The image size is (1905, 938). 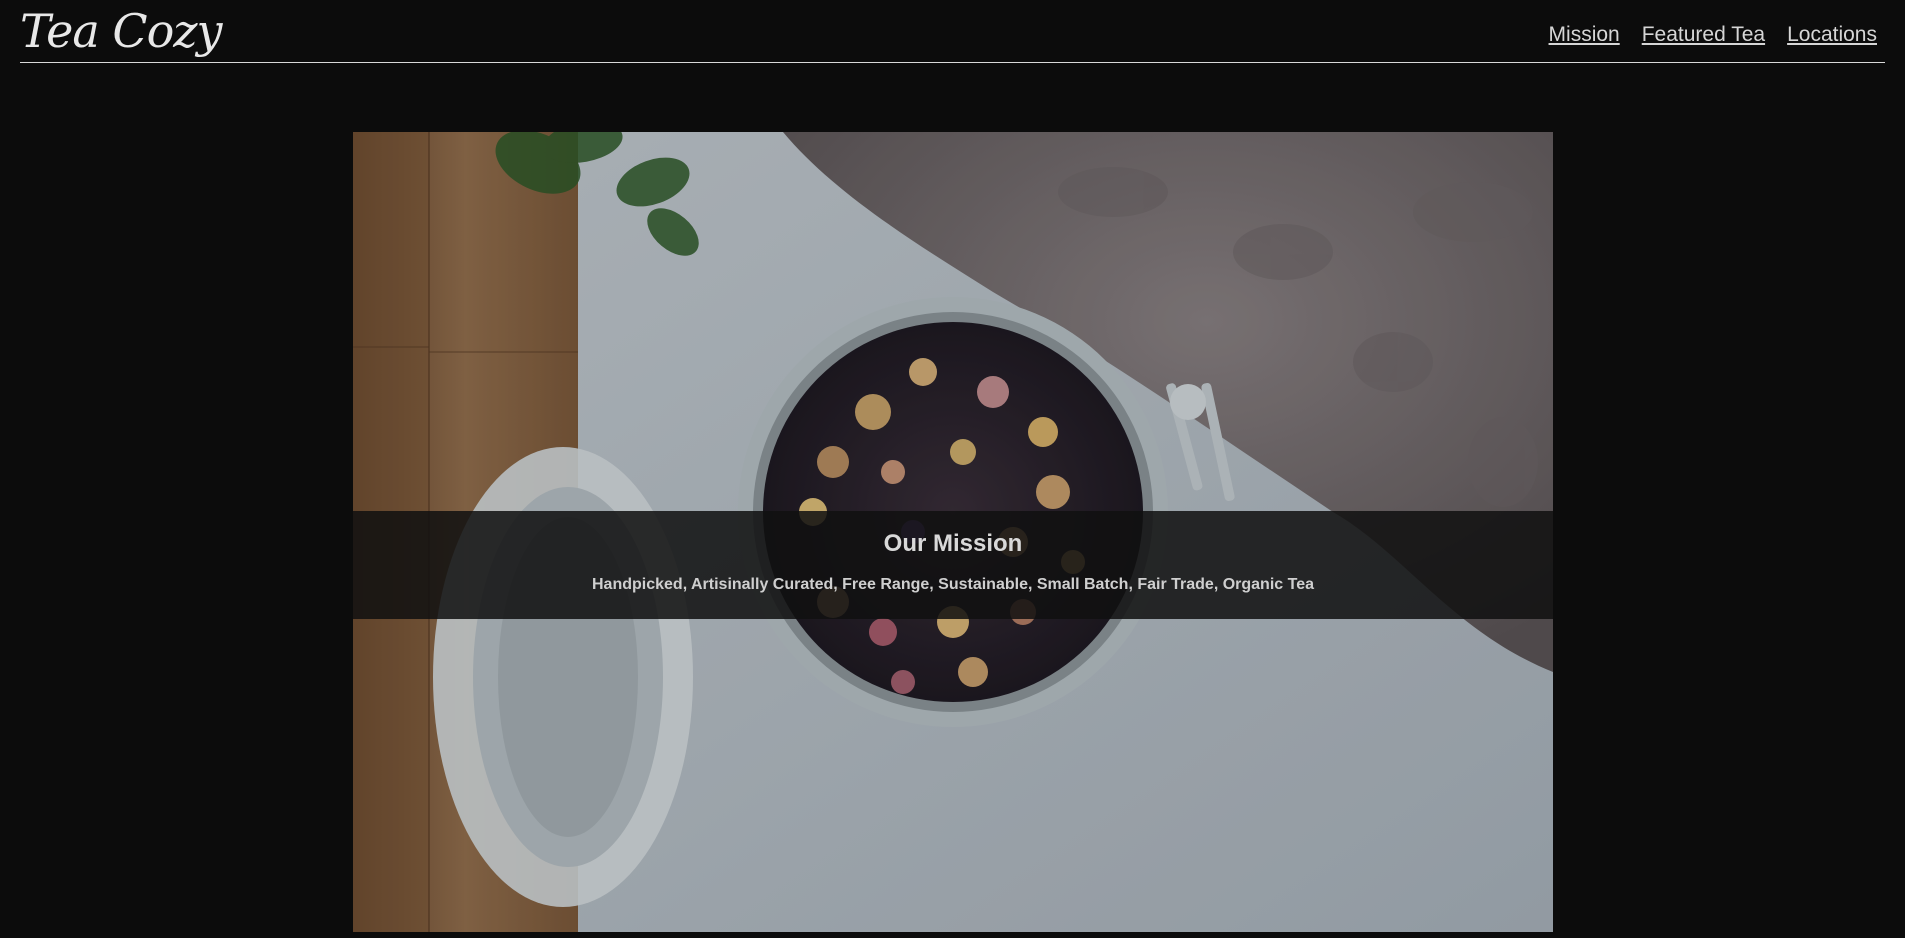 What do you see at coordinates (1703, 35) in the screenshot?
I see `nav-link-featured-tea: Featured Tea` at bounding box center [1703, 35].